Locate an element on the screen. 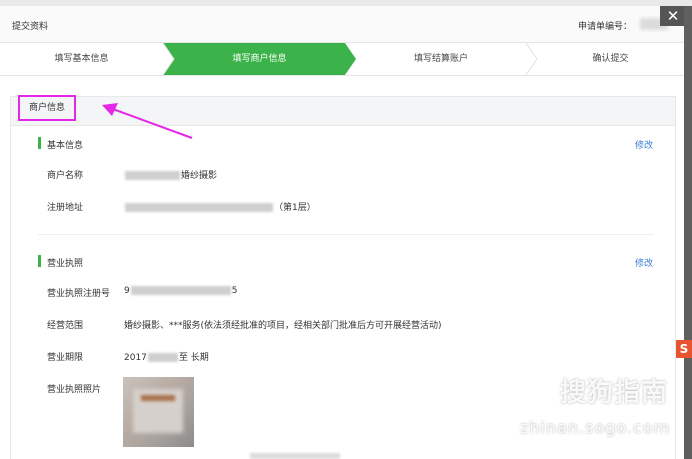 The image size is (692, 459). merchant-name-label: 商户名称 is located at coordinates (65, 176).